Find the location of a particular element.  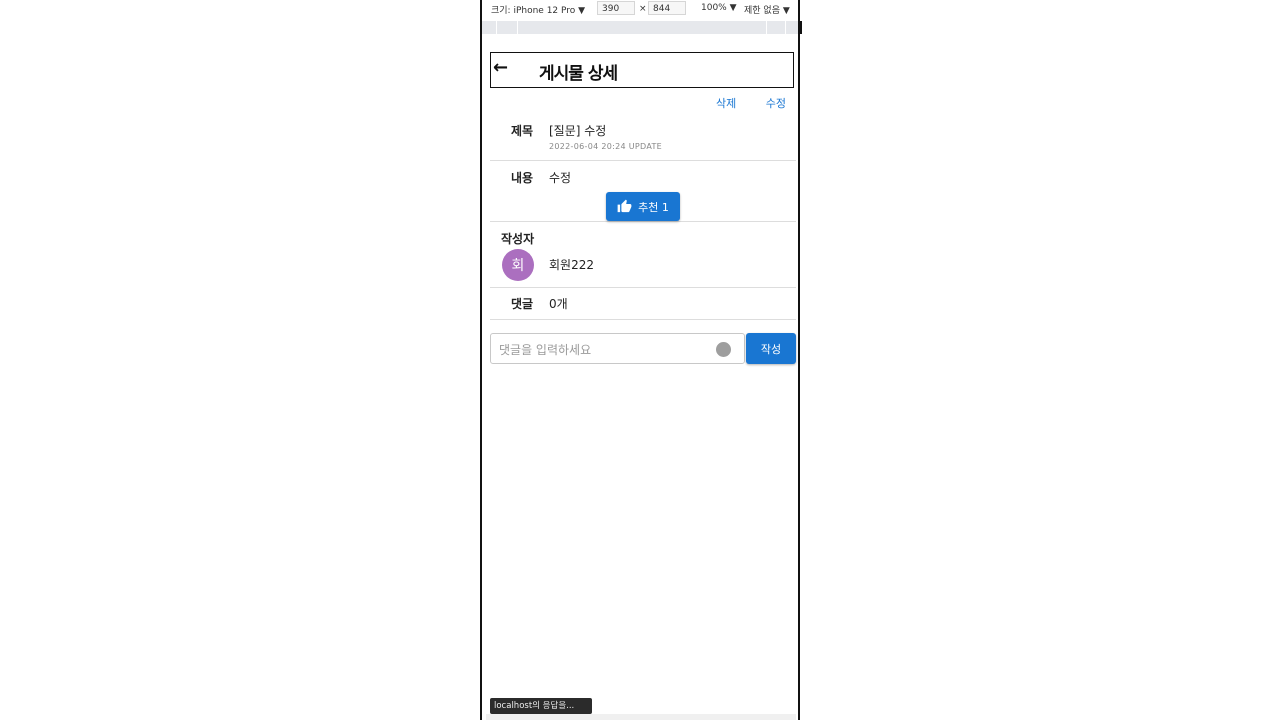

throttle-select: 제한 없음 ▼ is located at coordinates (767, 9).